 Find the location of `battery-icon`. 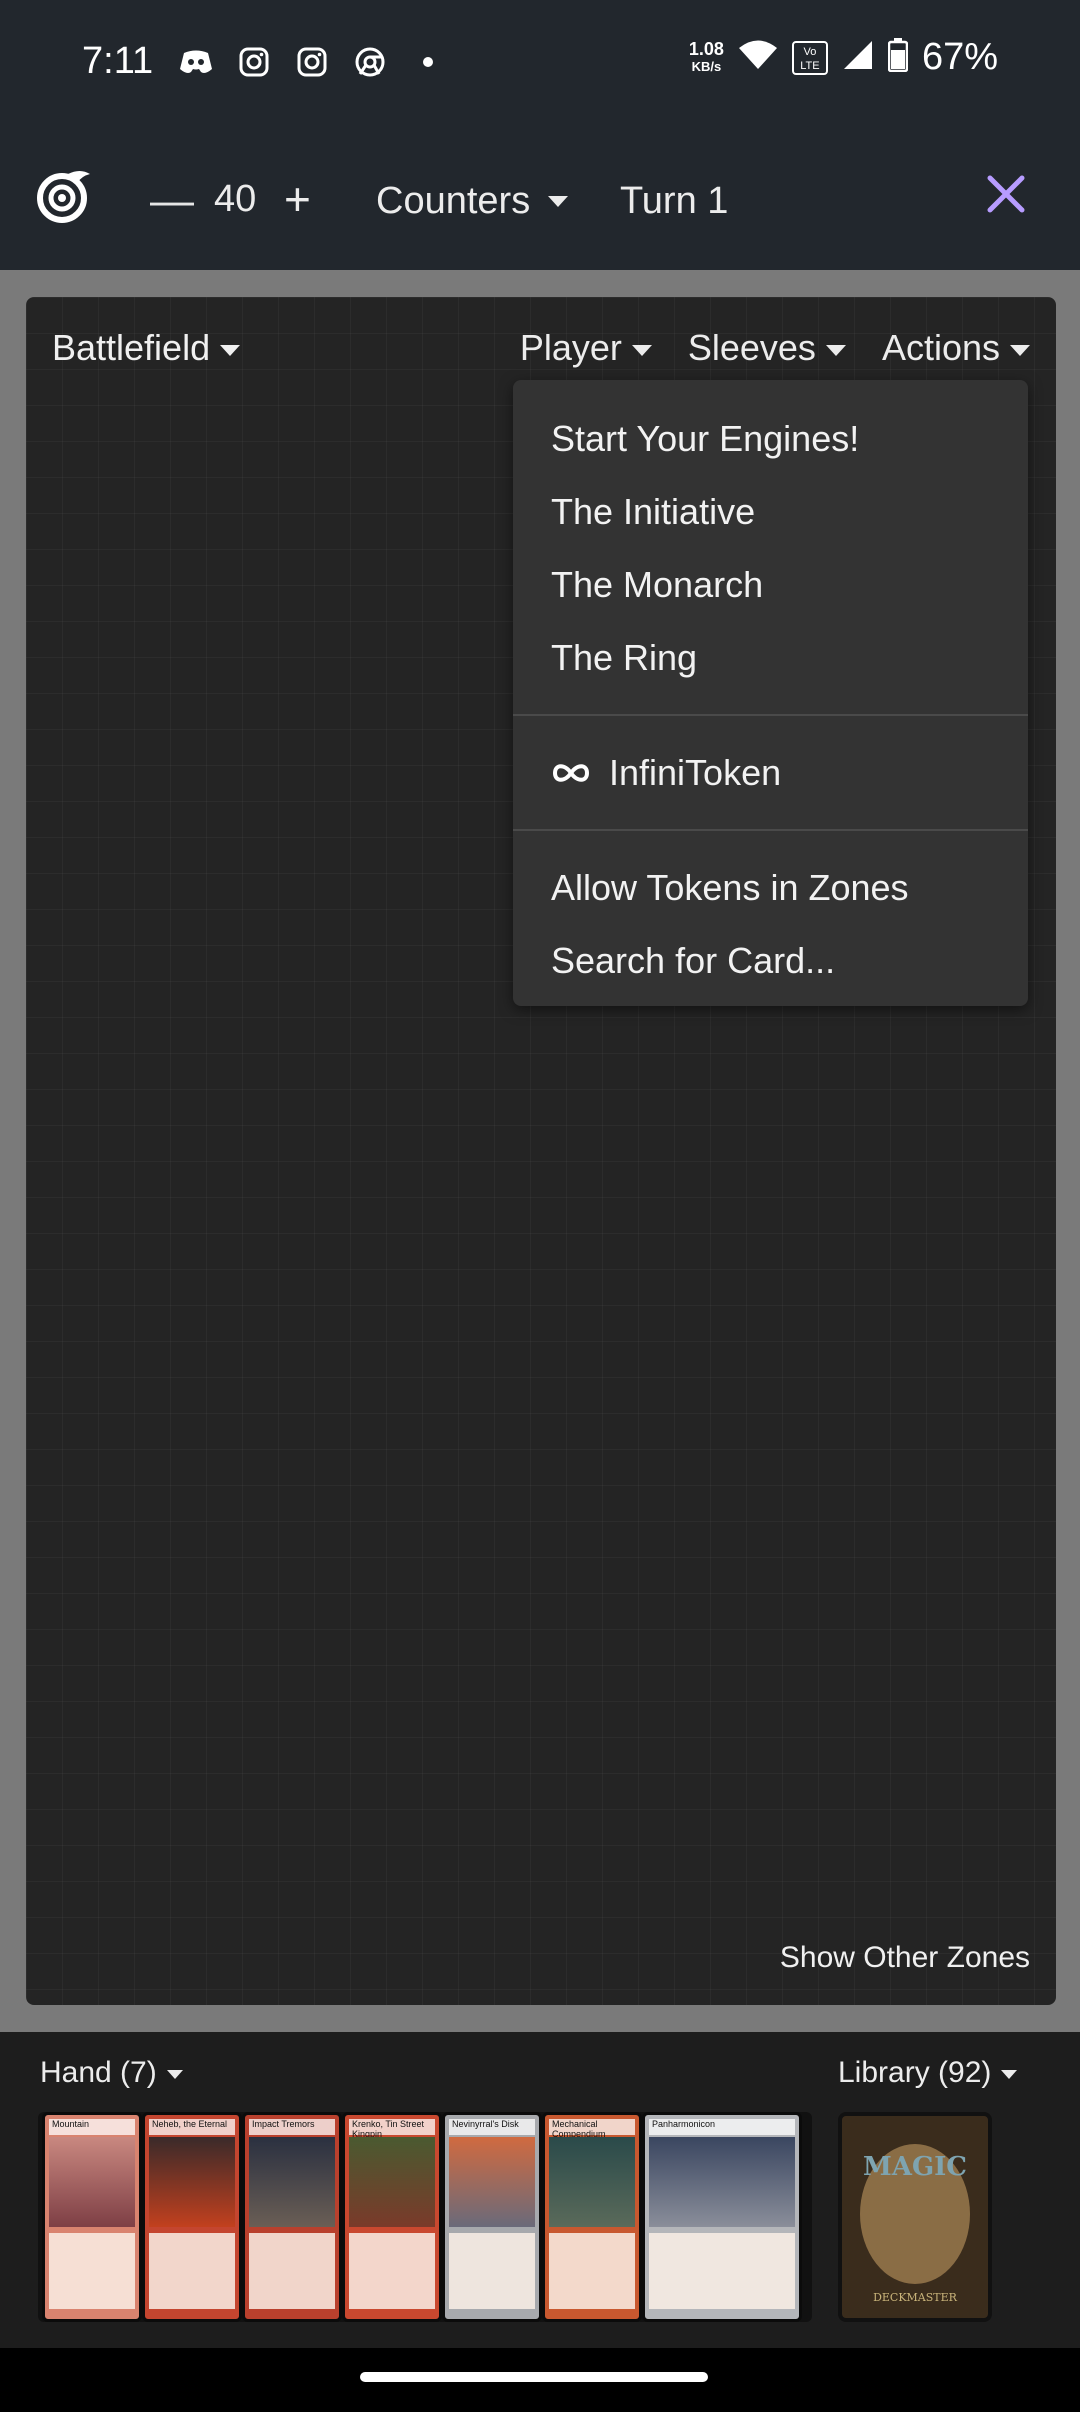

battery-icon is located at coordinates (898, 57).